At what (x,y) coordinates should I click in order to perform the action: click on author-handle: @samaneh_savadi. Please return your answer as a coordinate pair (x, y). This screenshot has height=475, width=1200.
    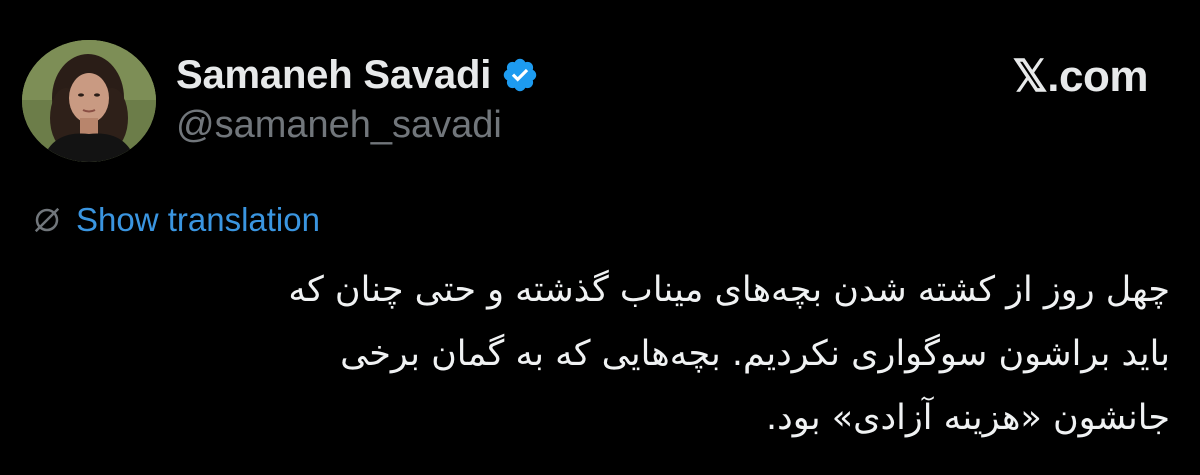
    Looking at the image, I should click on (339, 125).